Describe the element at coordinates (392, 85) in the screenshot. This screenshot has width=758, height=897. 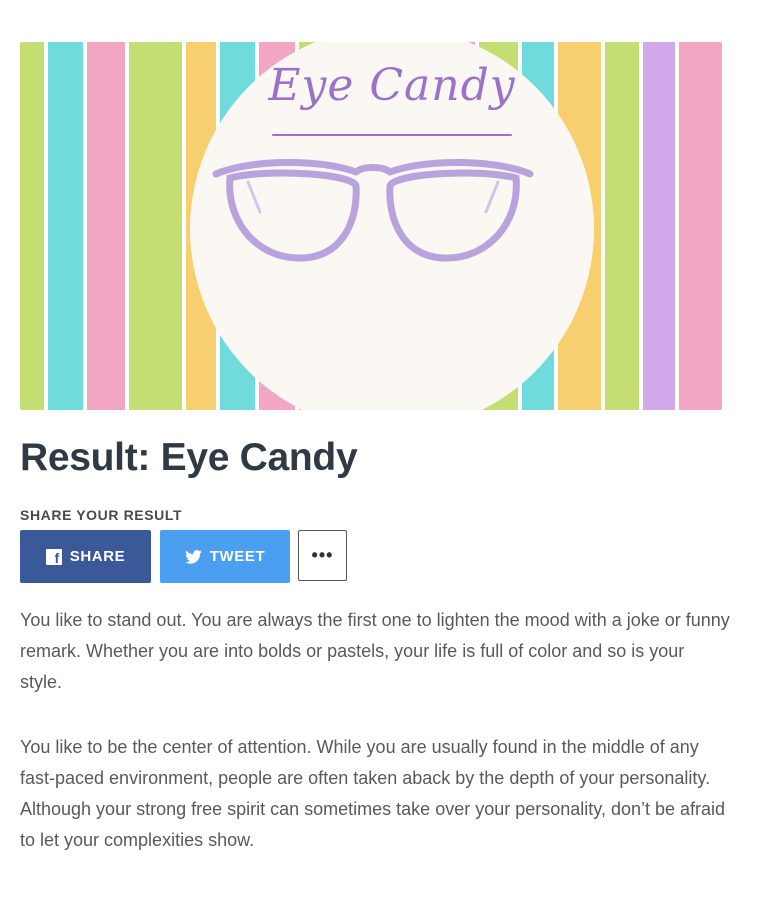
I see `hero-logo-text: Eye Candy` at that location.